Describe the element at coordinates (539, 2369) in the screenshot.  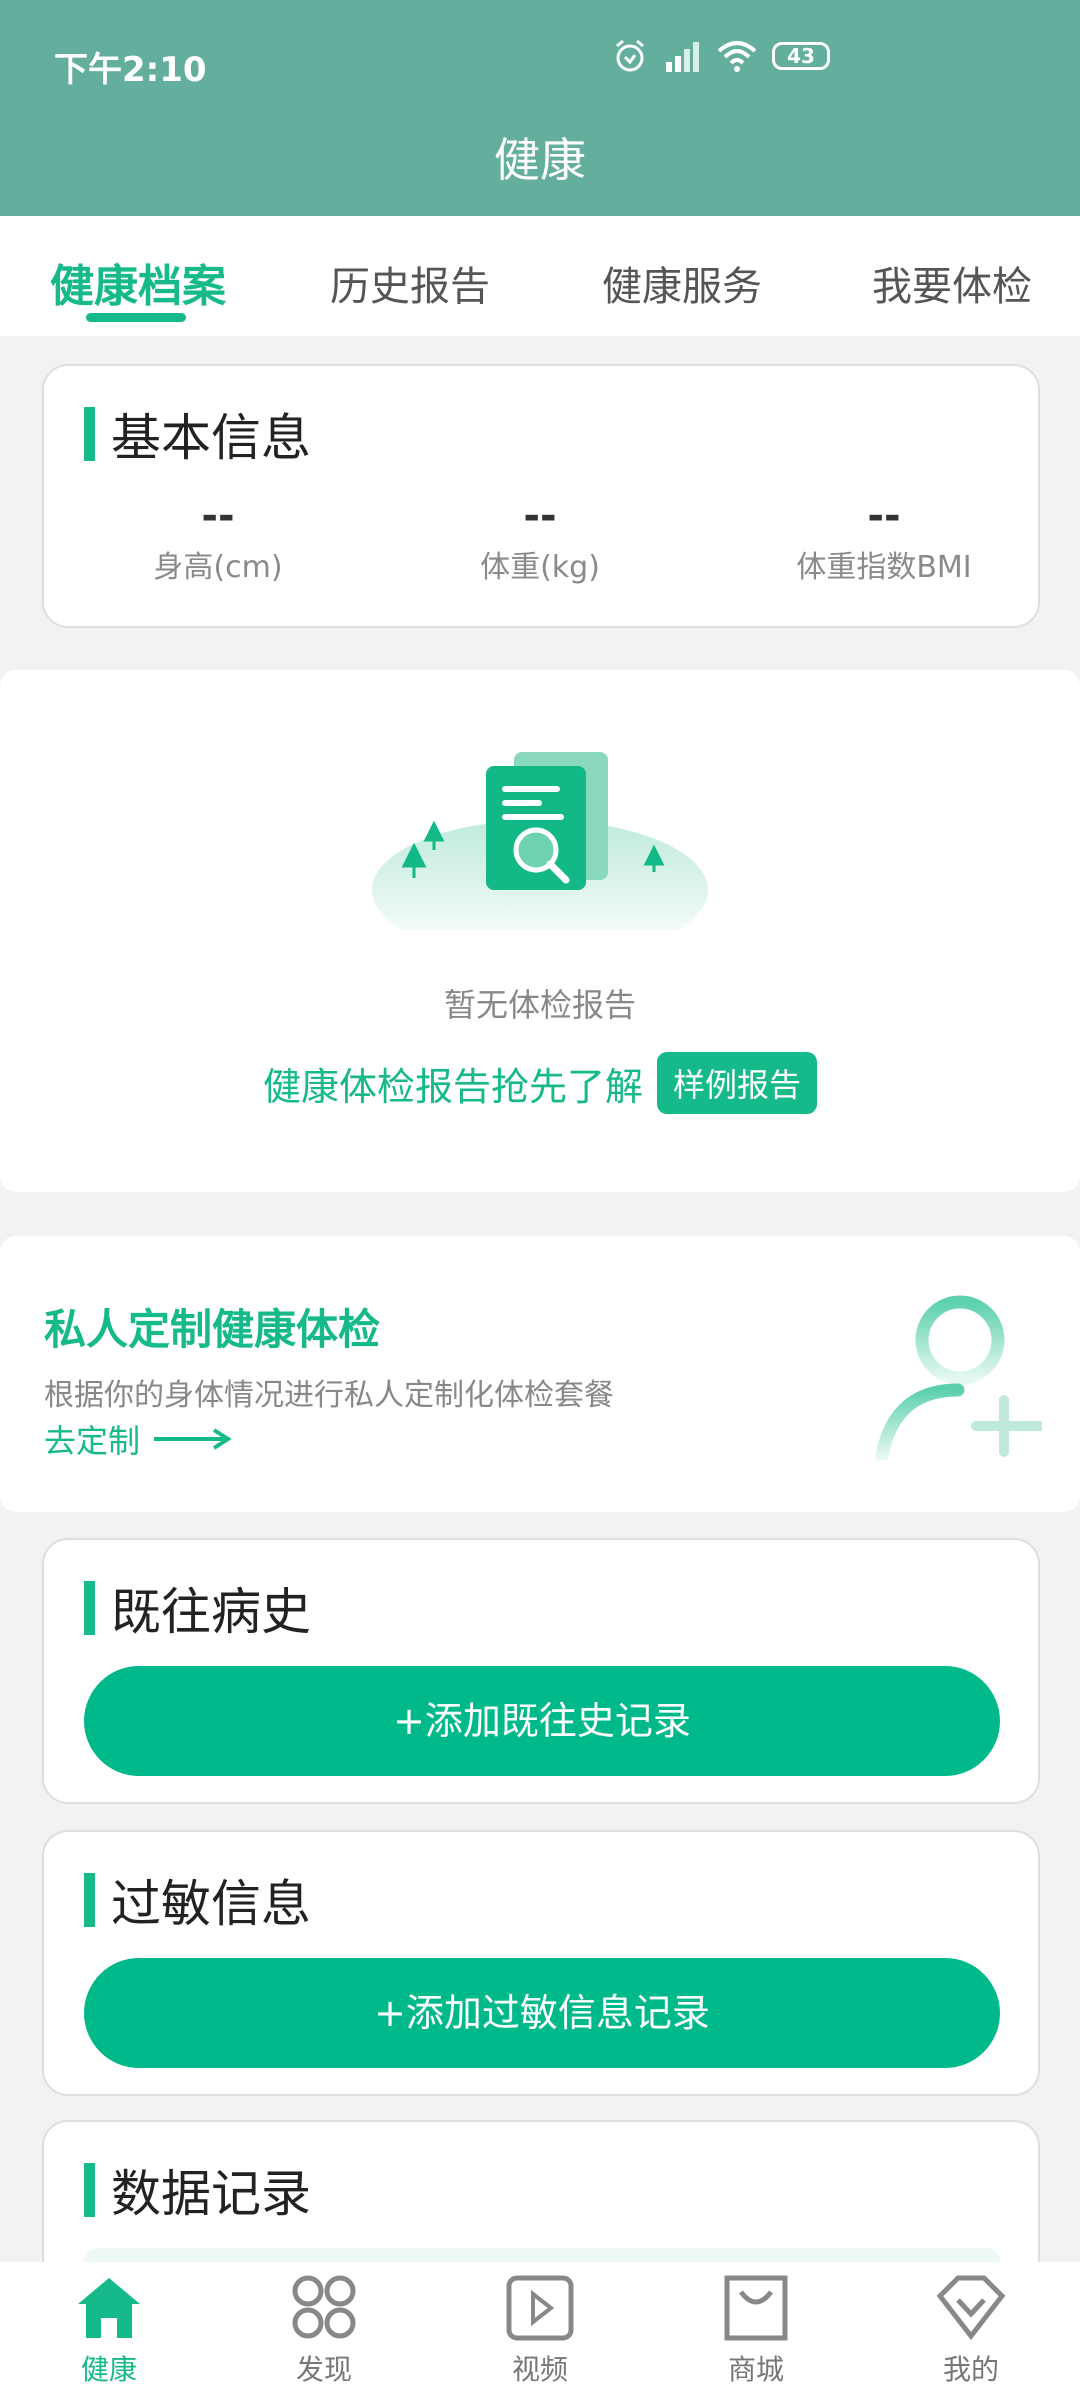
I see `nav-label-video: 视频` at that location.